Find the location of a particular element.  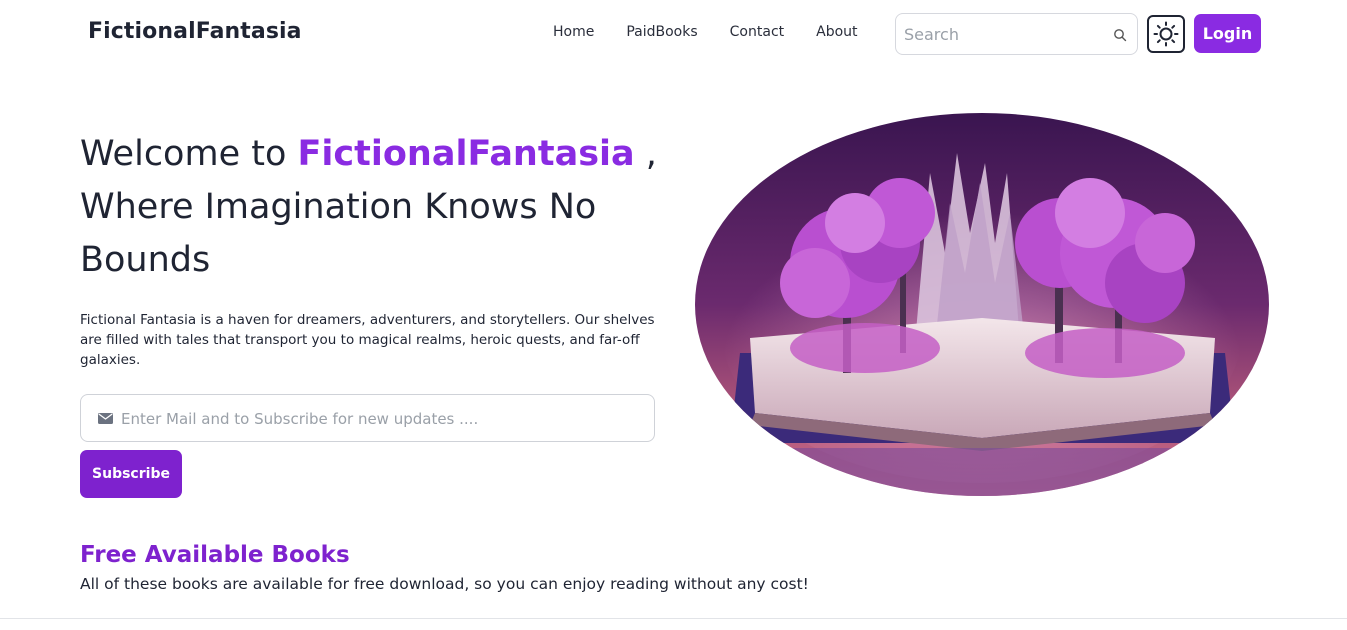

subscribe-field is located at coordinates (367, 418).